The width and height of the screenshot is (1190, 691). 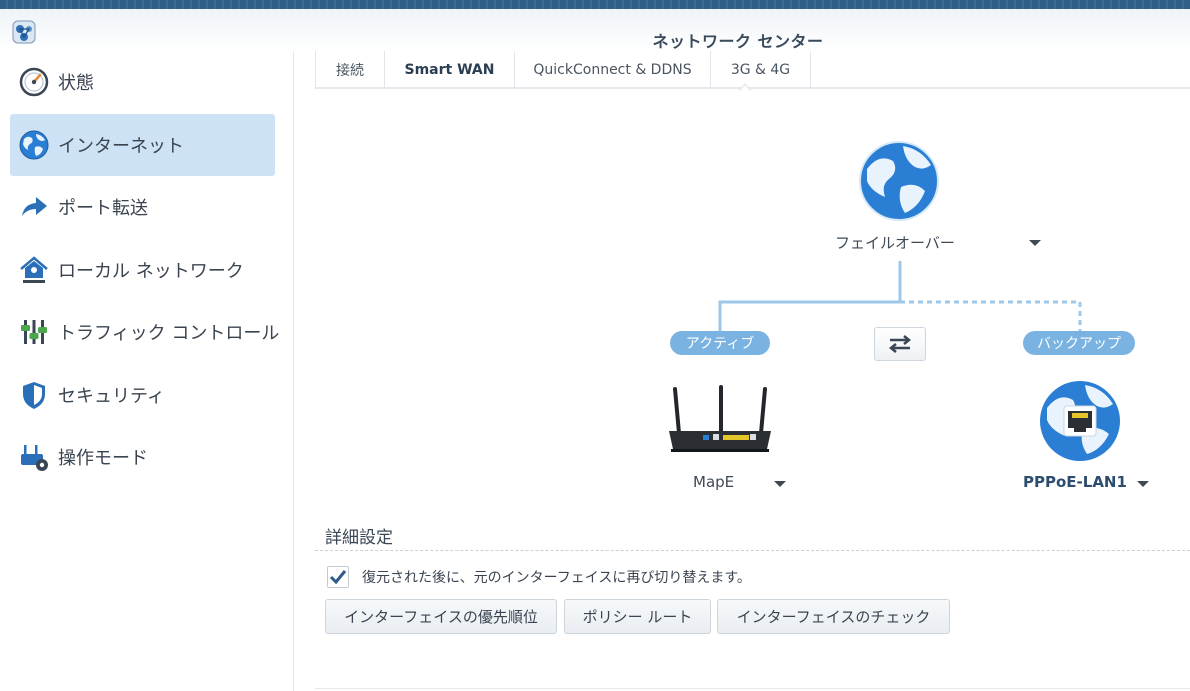 What do you see at coordinates (151, 271) in the screenshot?
I see `sidebar-item-label: ローカル ネットワーク` at bounding box center [151, 271].